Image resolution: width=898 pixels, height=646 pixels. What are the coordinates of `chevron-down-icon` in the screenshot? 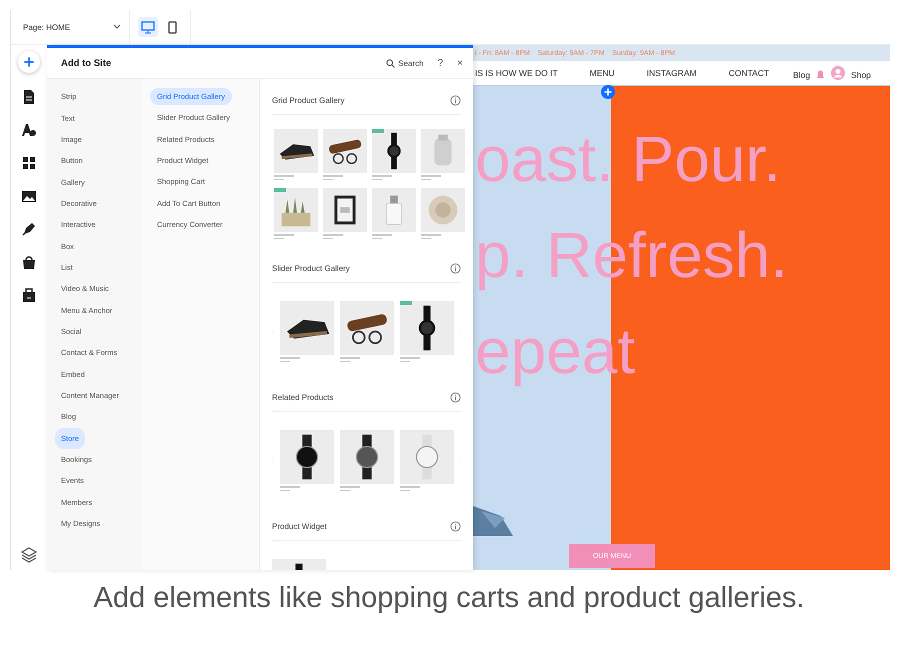 It's located at (117, 27).